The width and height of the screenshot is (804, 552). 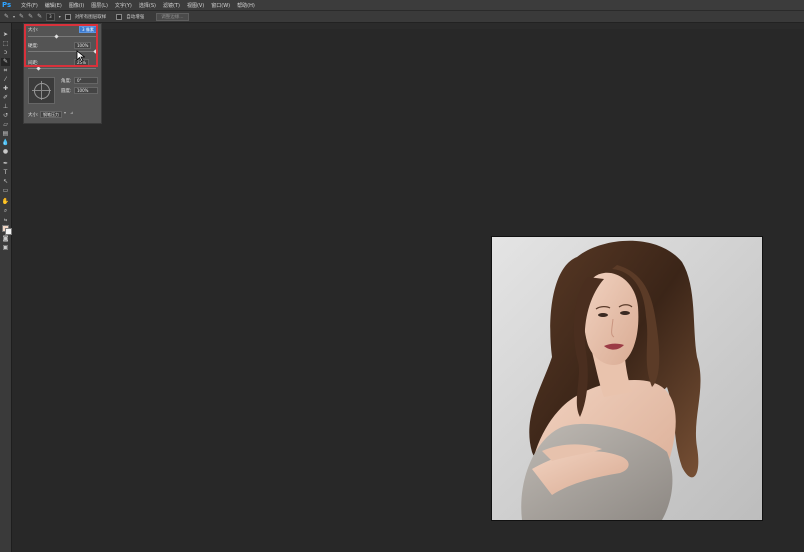 What do you see at coordinates (5, 44) in the screenshot?
I see `marquee-tool-icon: ⬚` at bounding box center [5, 44].